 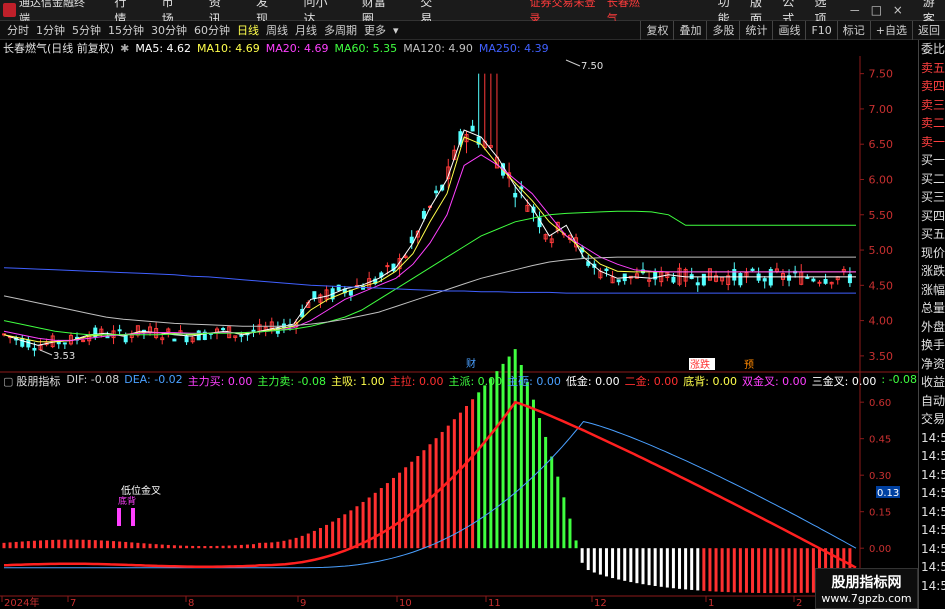 I want to click on quote-panel-item: 买三, so click(x=932, y=197).